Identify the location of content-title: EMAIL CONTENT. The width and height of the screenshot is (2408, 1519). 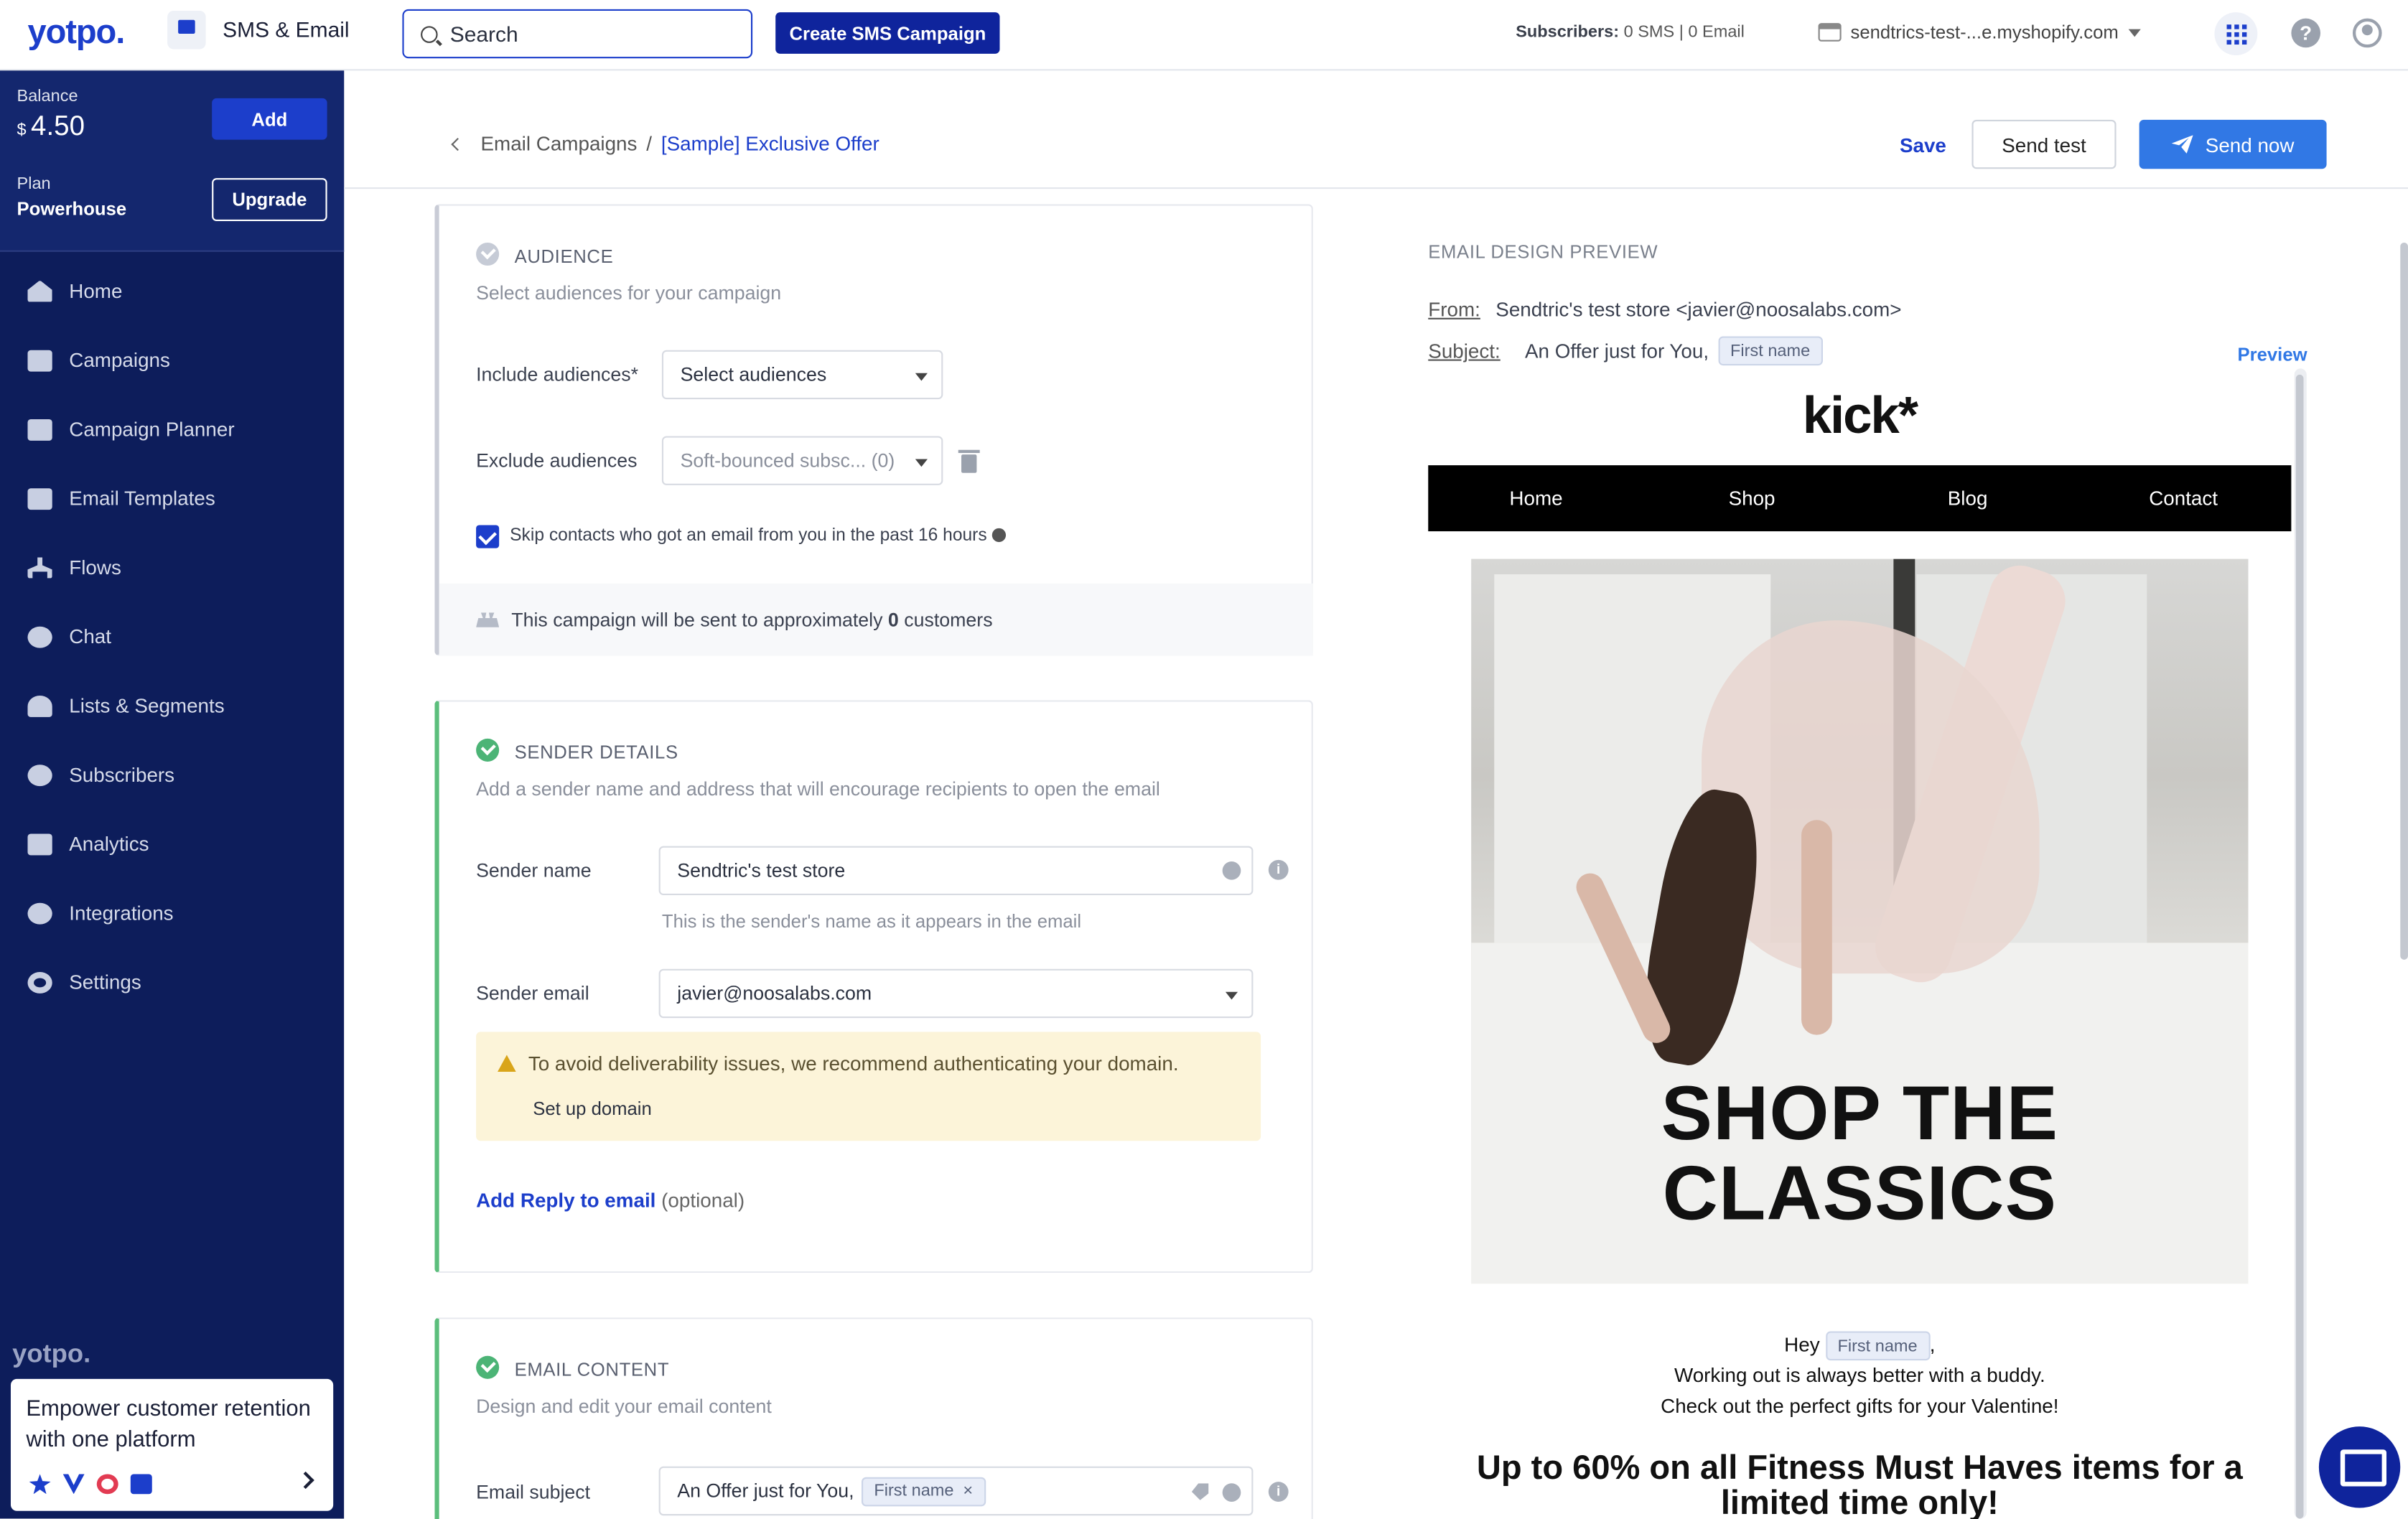
(592, 1369).